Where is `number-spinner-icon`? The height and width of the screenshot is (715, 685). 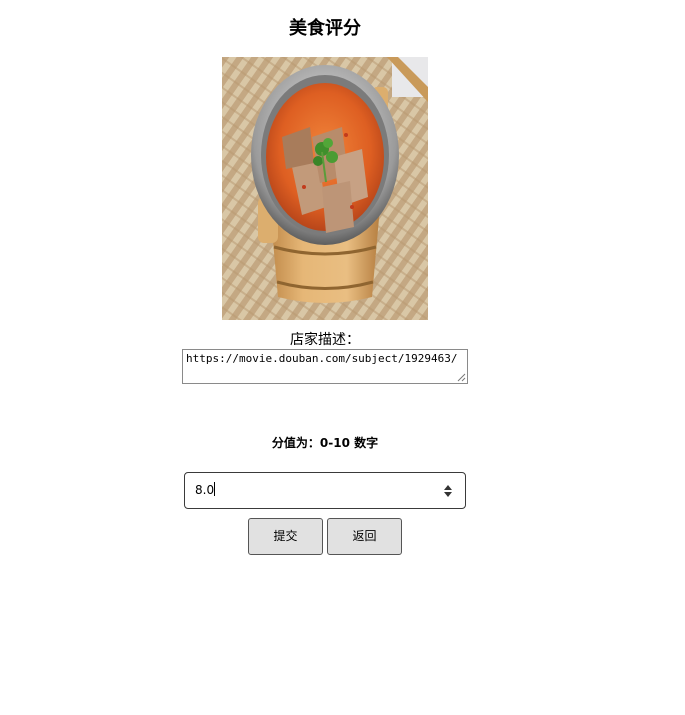
number-spinner-icon is located at coordinates (448, 491).